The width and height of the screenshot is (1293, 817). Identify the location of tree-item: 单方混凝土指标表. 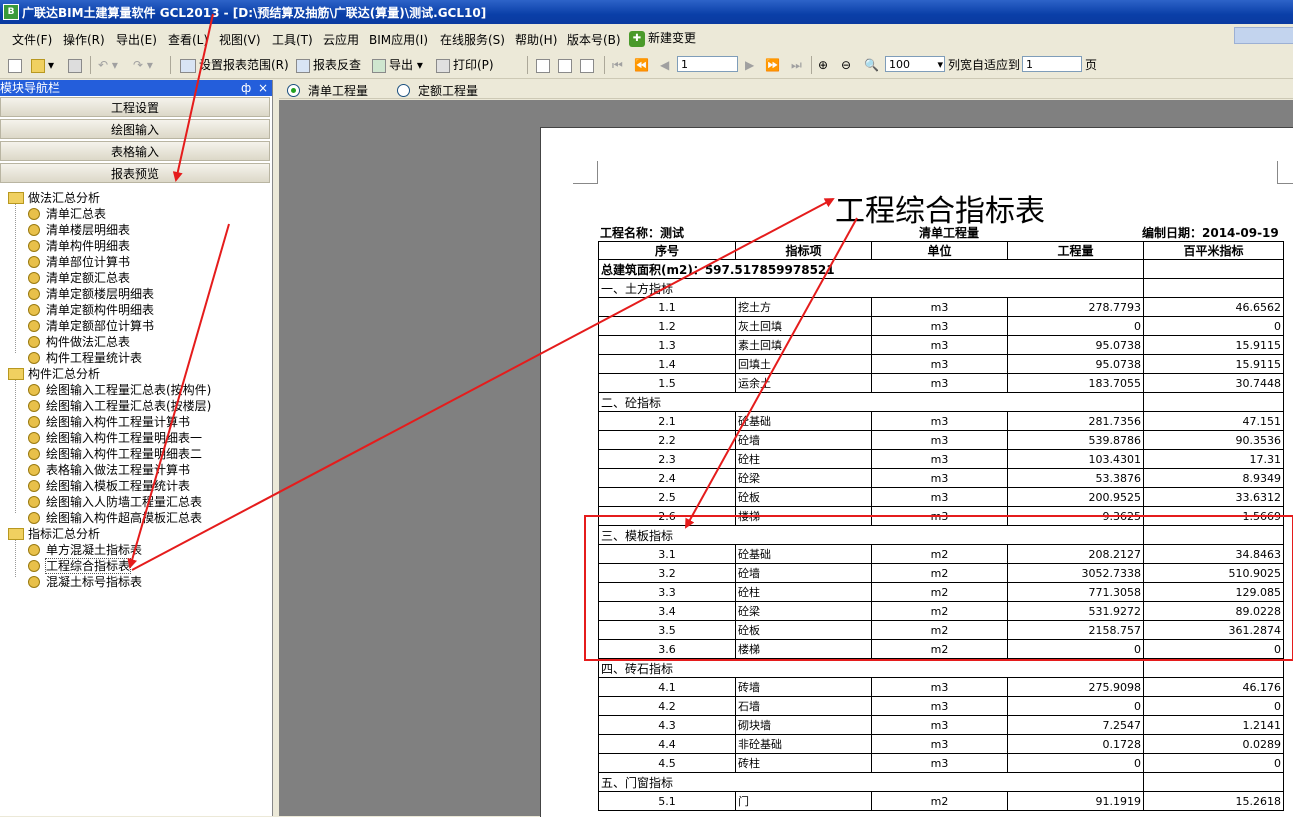
(85, 550).